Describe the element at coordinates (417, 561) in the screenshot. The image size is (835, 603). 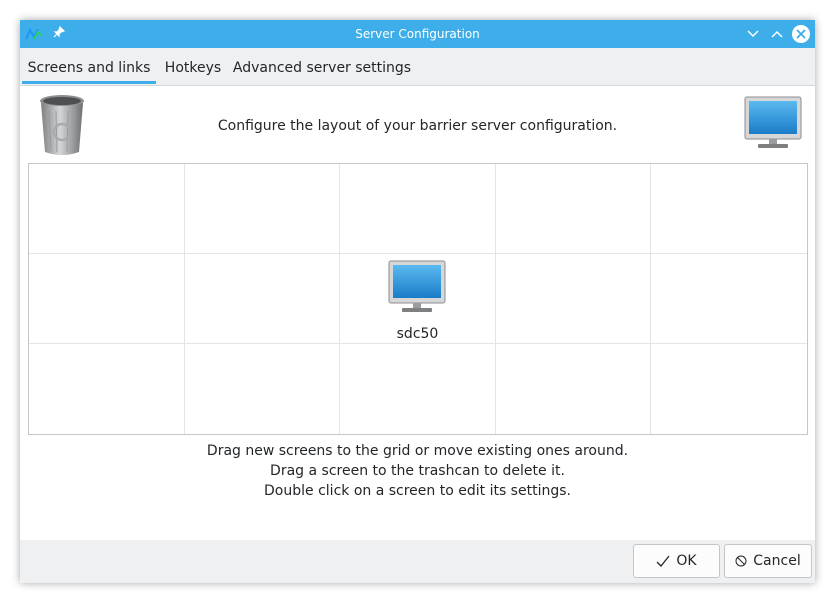
I see `dialog-button-bar: OK Cancel` at that location.